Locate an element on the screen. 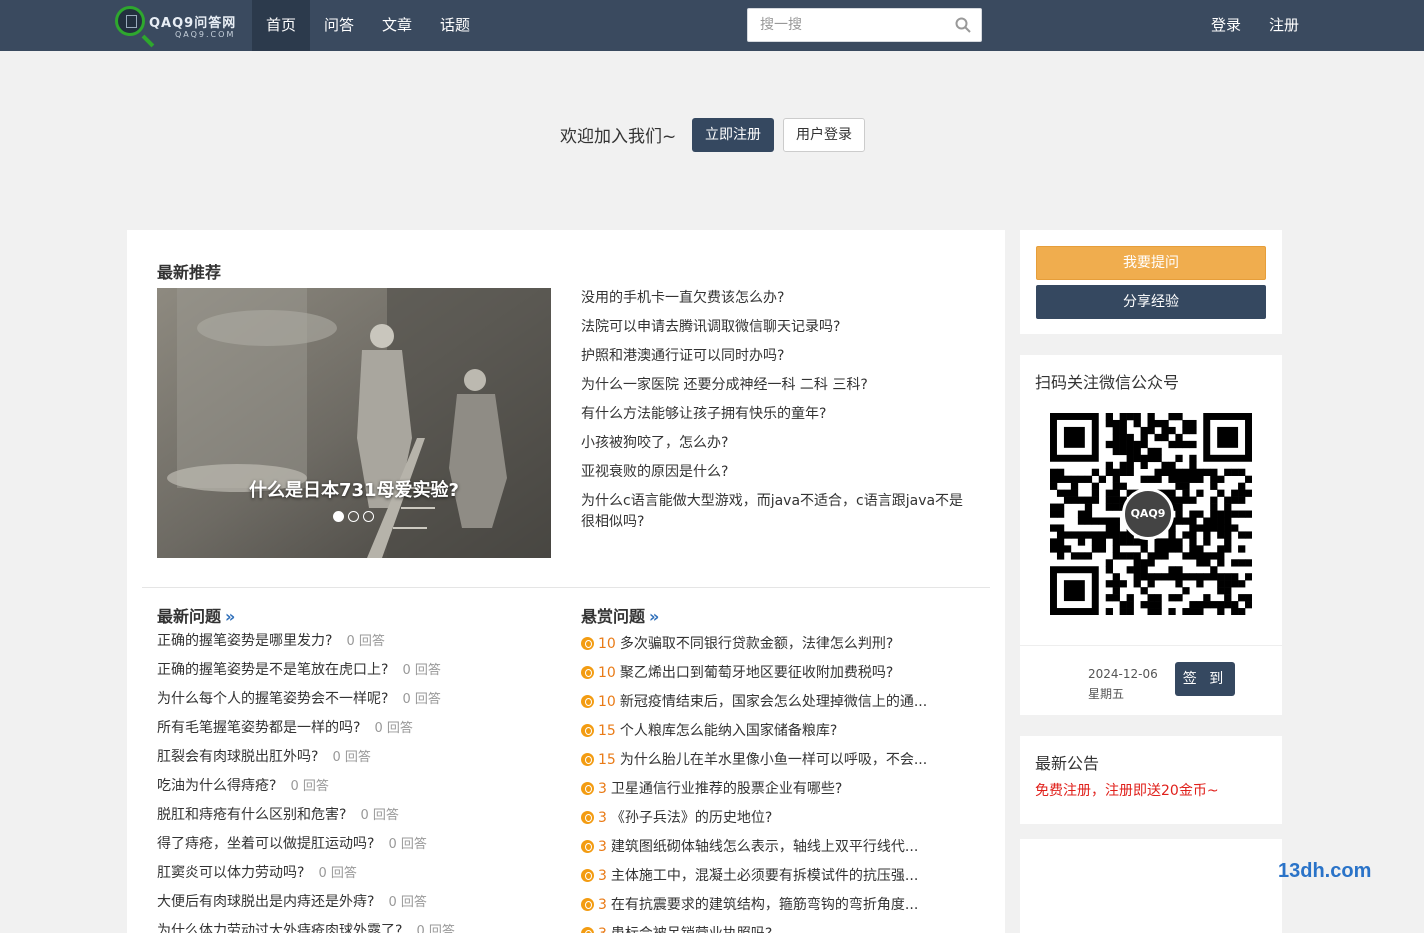 Image resolution: width=1424 pixels, height=933 pixels. recommend-item: 护照和港澳通行证可以同时办吗? is located at coordinates (779, 356).